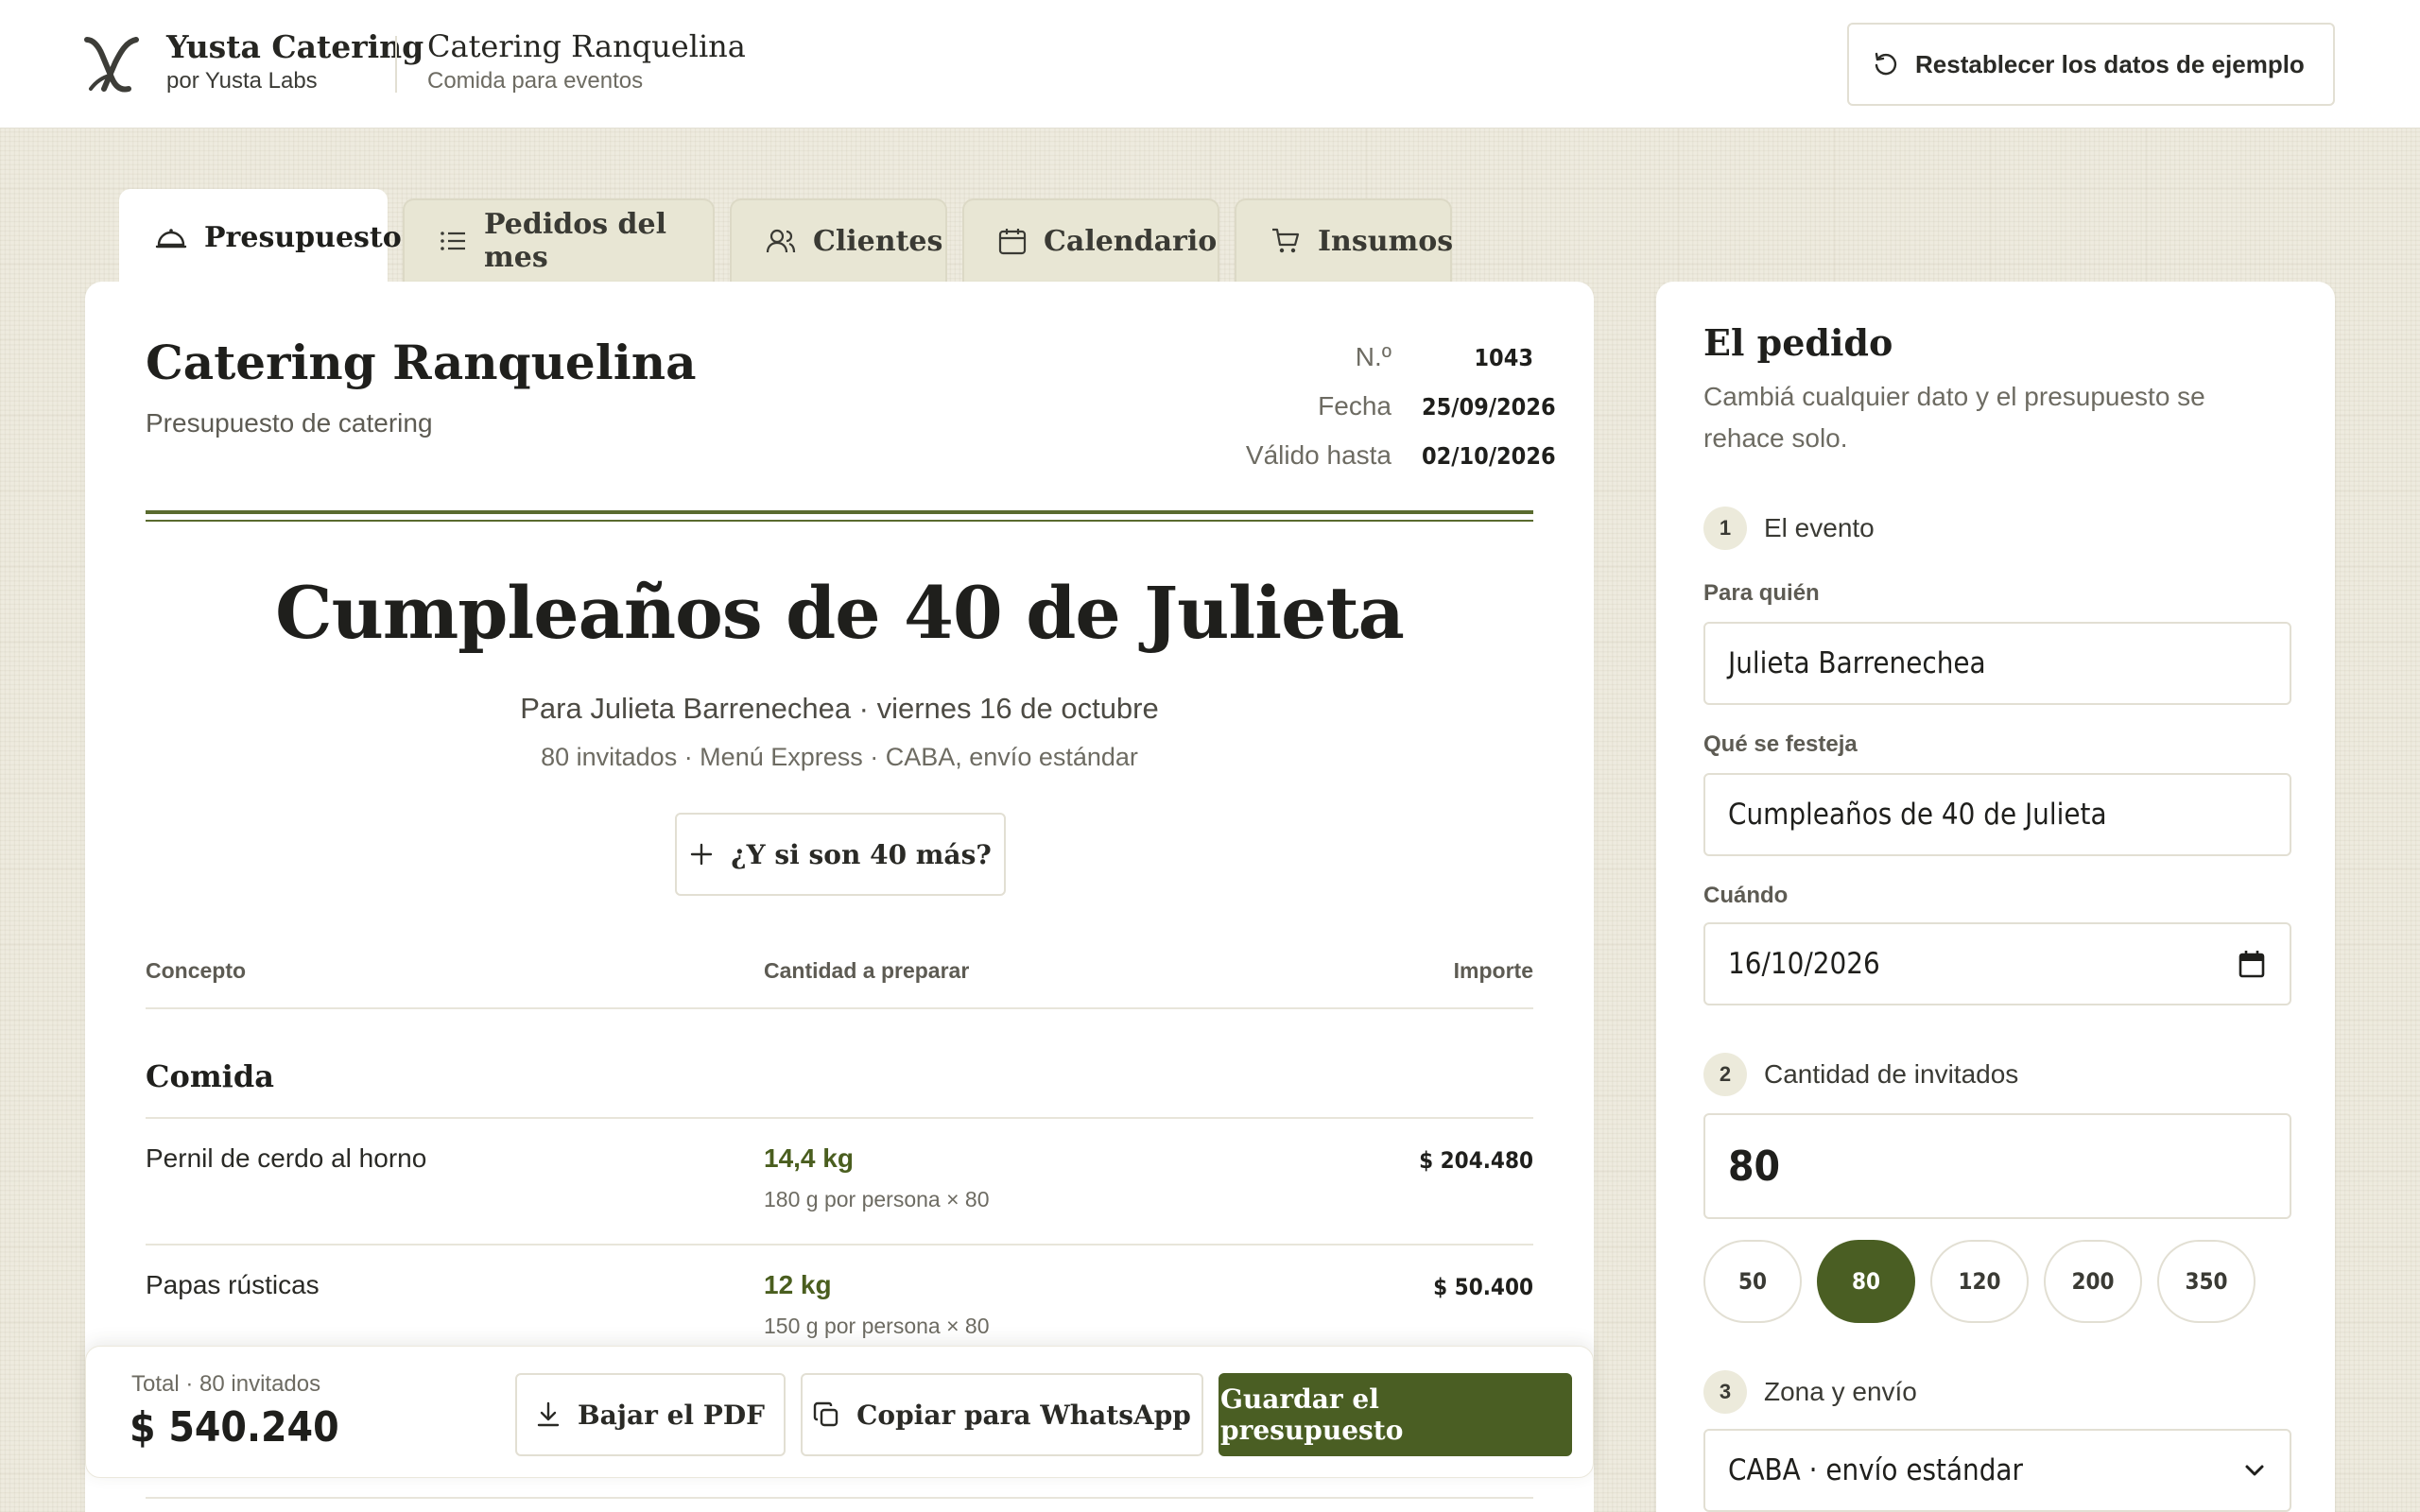 This screenshot has width=2420, height=1512. What do you see at coordinates (1746, 895) in the screenshot?
I see `date-label: Cuándo` at bounding box center [1746, 895].